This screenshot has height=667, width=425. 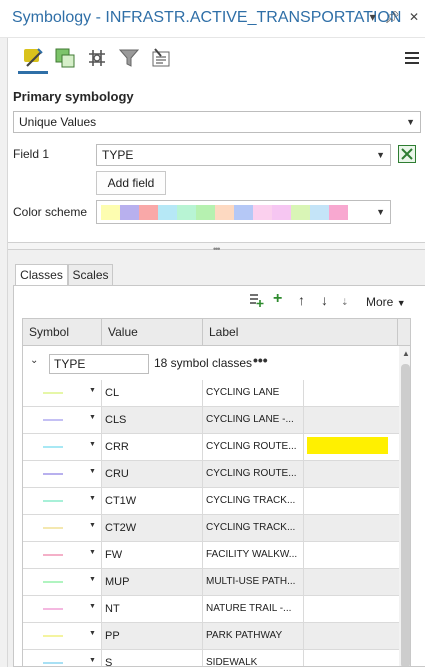 I want to click on label-cell: CYCLING LANE, so click(x=253, y=393).